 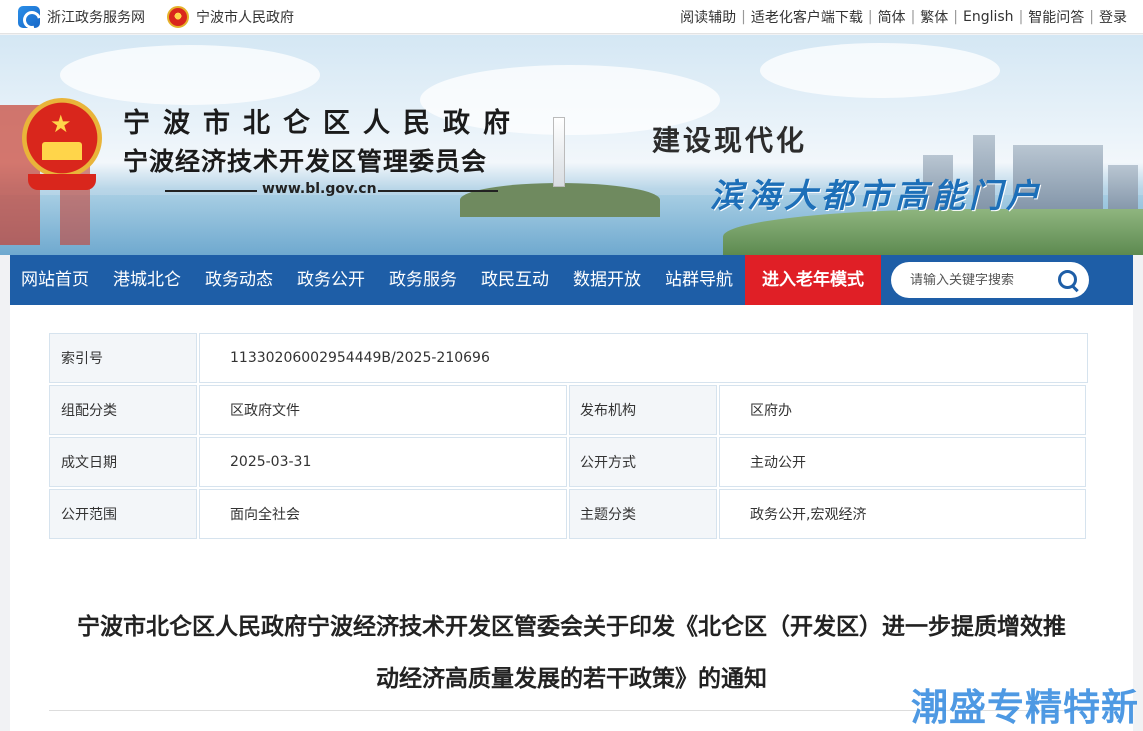 I want to click on meta-row: 组配分类 区政府文件 发布机构 区府办, so click(x=569, y=410).